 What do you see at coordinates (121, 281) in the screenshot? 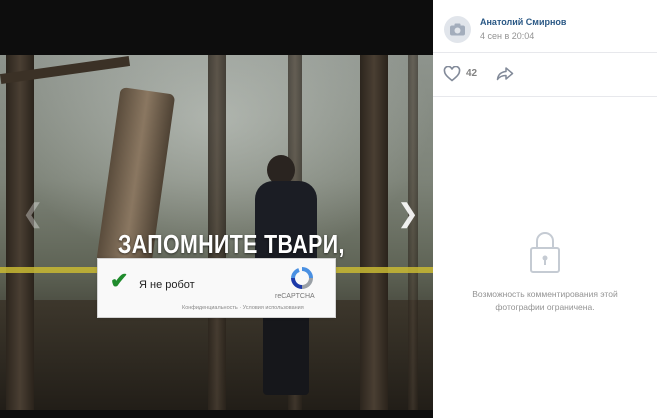
I see `check-icon: ✔` at bounding box center [121, 281].